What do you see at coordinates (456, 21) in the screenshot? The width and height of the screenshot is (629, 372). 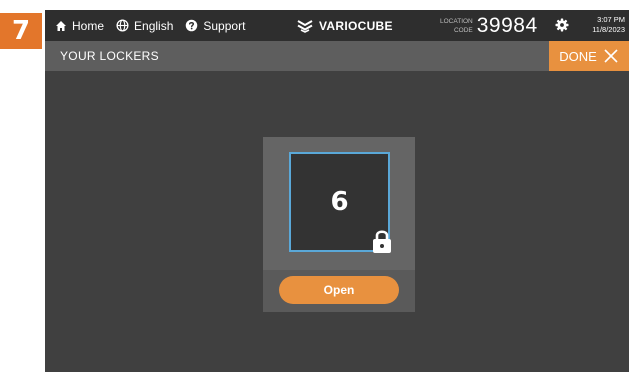 I see `location-label: LOCATION` at bounding box center [456, 21].